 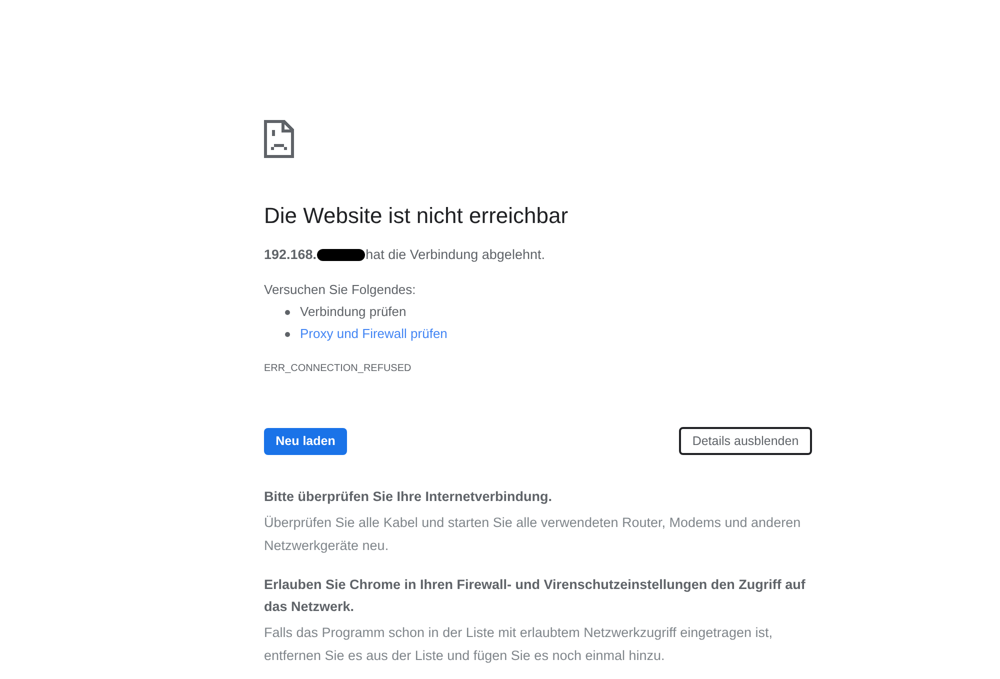 I want to click on suggestion-link: Proxy und Firewall prüfen, so click(x=374, y=334).